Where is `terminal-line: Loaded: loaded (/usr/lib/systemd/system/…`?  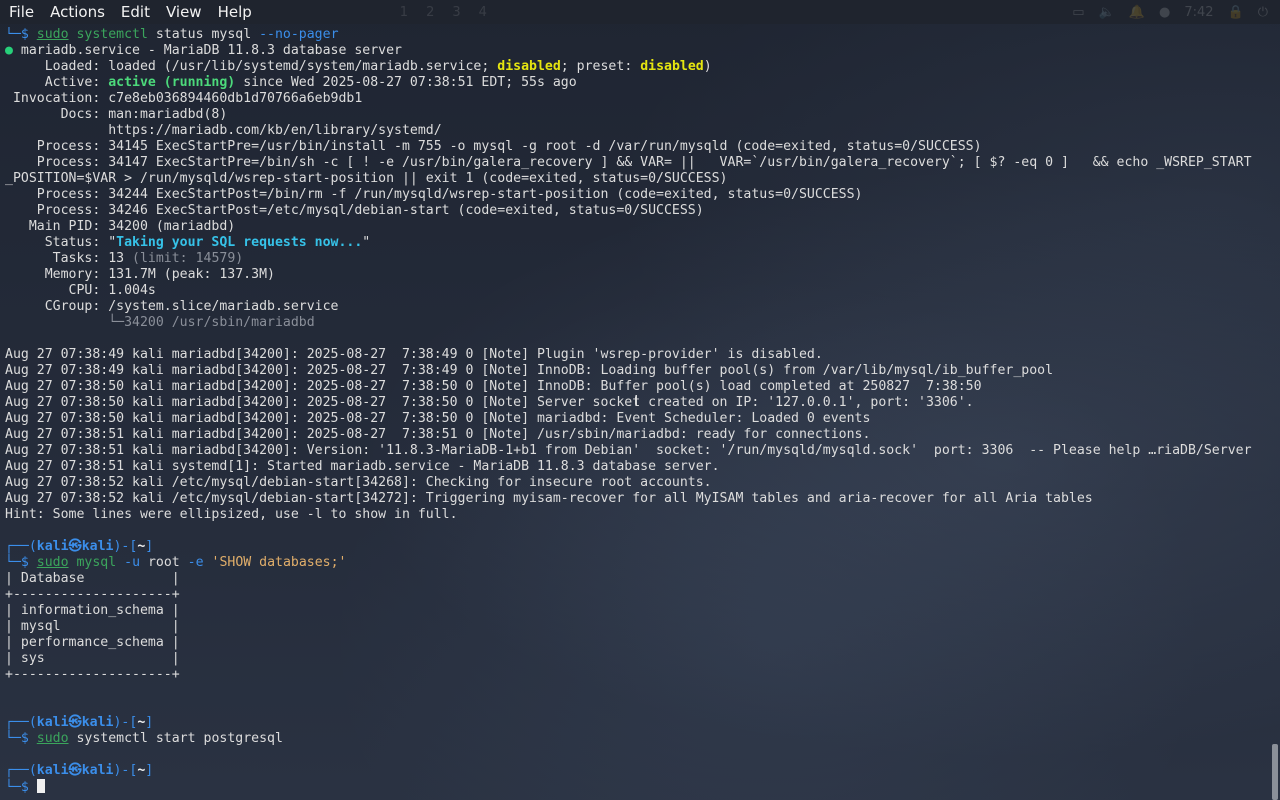
terminal-line: Loaded: loaded (/usr/lib/systemd/system/… is located at coordinates (358, 66).